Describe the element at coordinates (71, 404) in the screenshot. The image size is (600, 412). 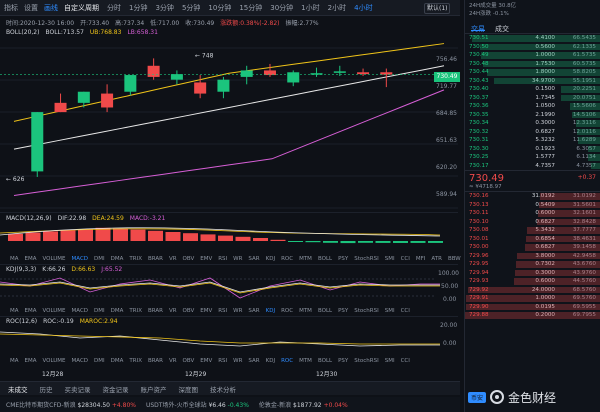
I see `ticker-item: CME比特币期货CFD-新浪 $28304.50 +4.80%` at that location.